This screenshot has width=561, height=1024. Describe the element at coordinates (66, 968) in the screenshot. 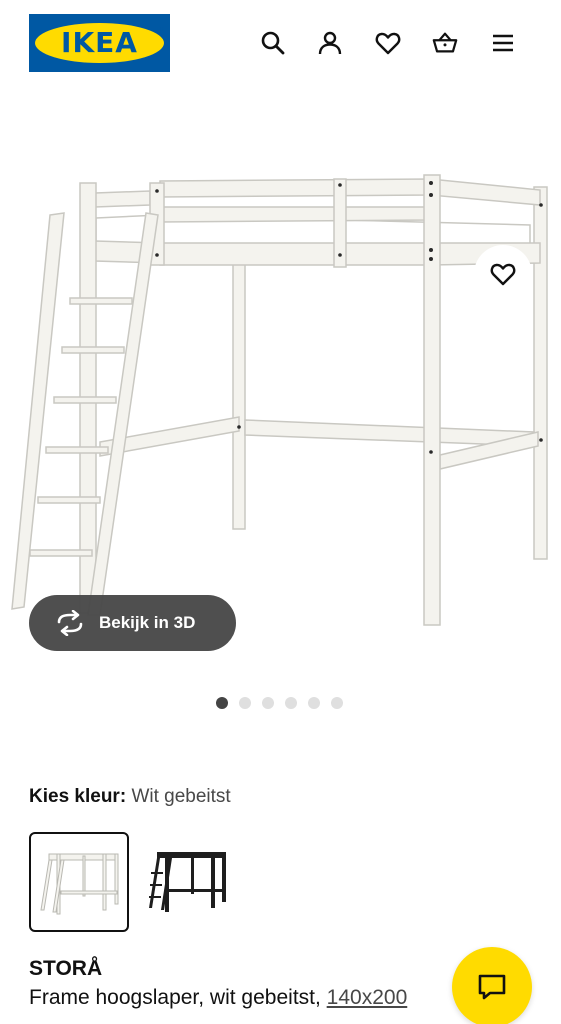

I see `product-name: STORÅ` at that location.